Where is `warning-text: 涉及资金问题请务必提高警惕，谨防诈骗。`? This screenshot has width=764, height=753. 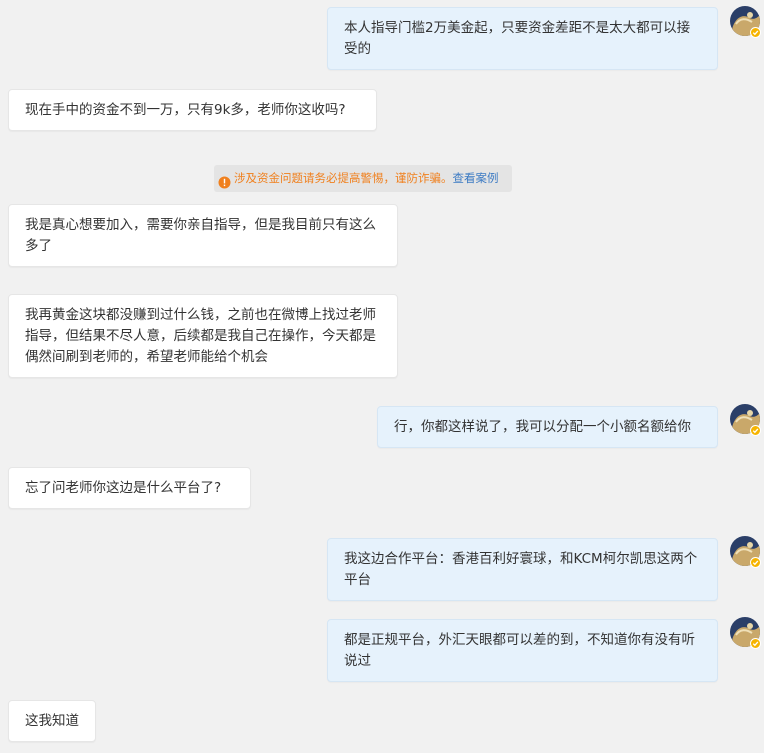 warning-text: 涉及资金问题请务必提高警惕，谨防诈骗。 is located at coordinates (343, 178).